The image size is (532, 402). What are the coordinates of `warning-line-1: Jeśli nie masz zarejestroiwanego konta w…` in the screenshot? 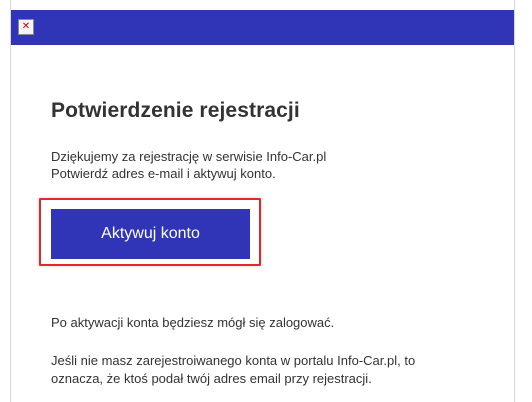 It's located at (233, 360).